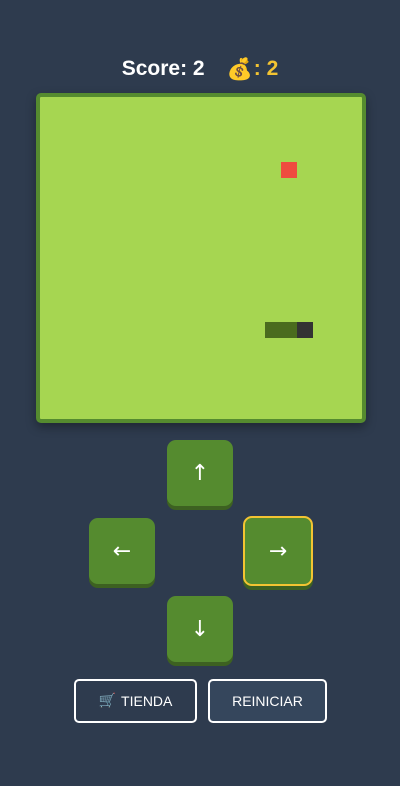 The height and width of the screenshot is (786, 400). Describe the element at coordinates (239, 68) in the screenshot. I see `money-bag-icon: 💰` at that location.